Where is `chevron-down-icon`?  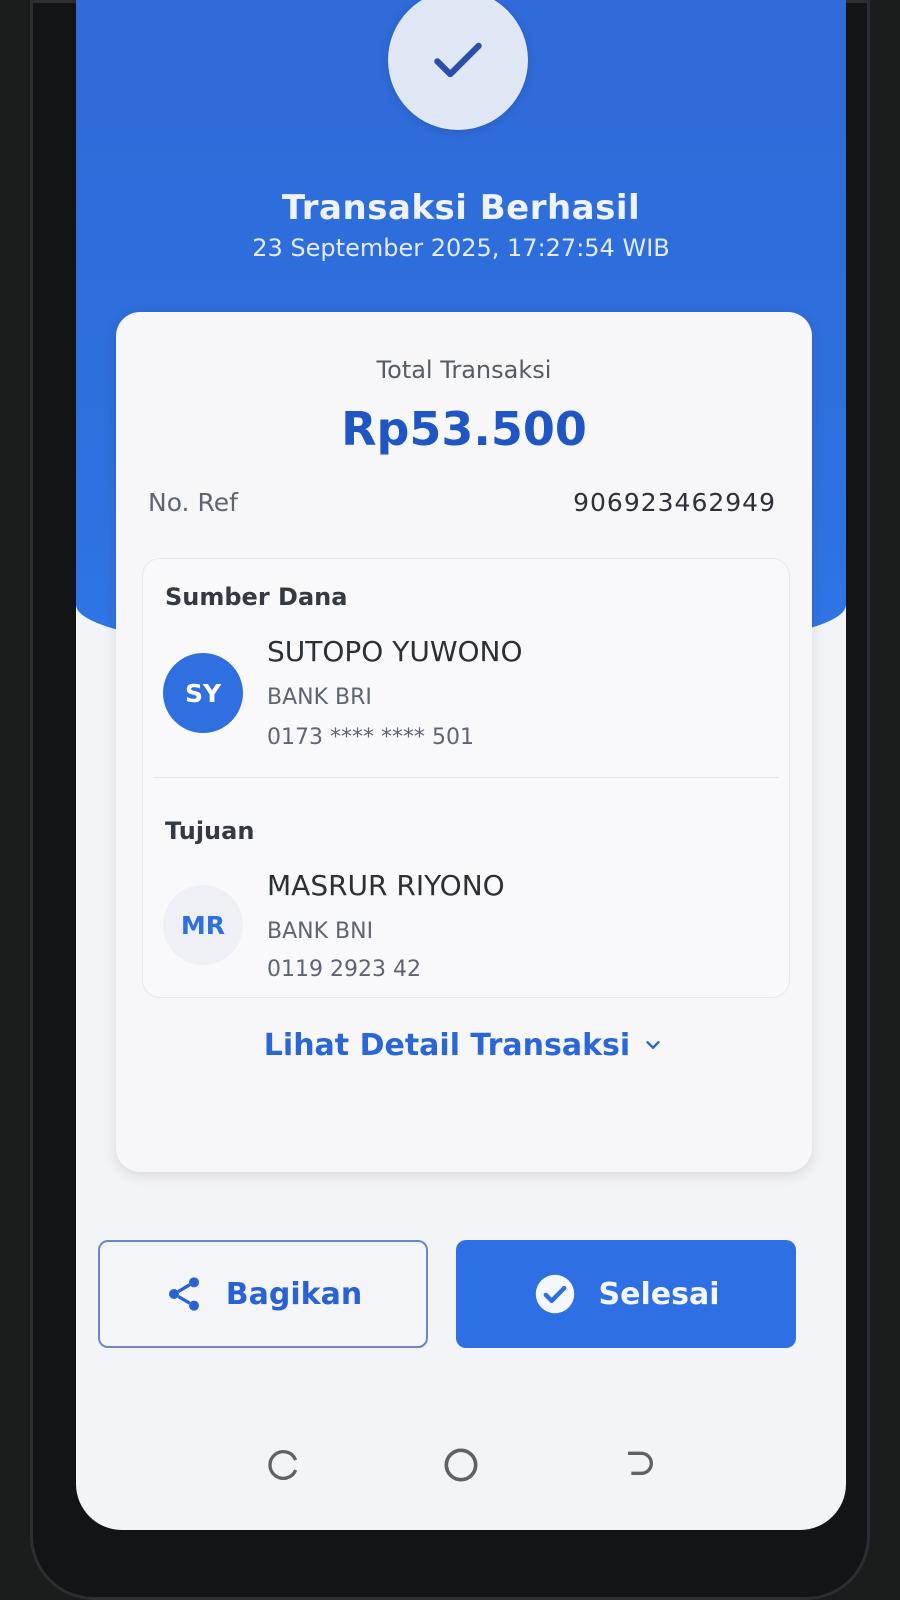
chevron-down-icon is located at coordinates (653, 1046).